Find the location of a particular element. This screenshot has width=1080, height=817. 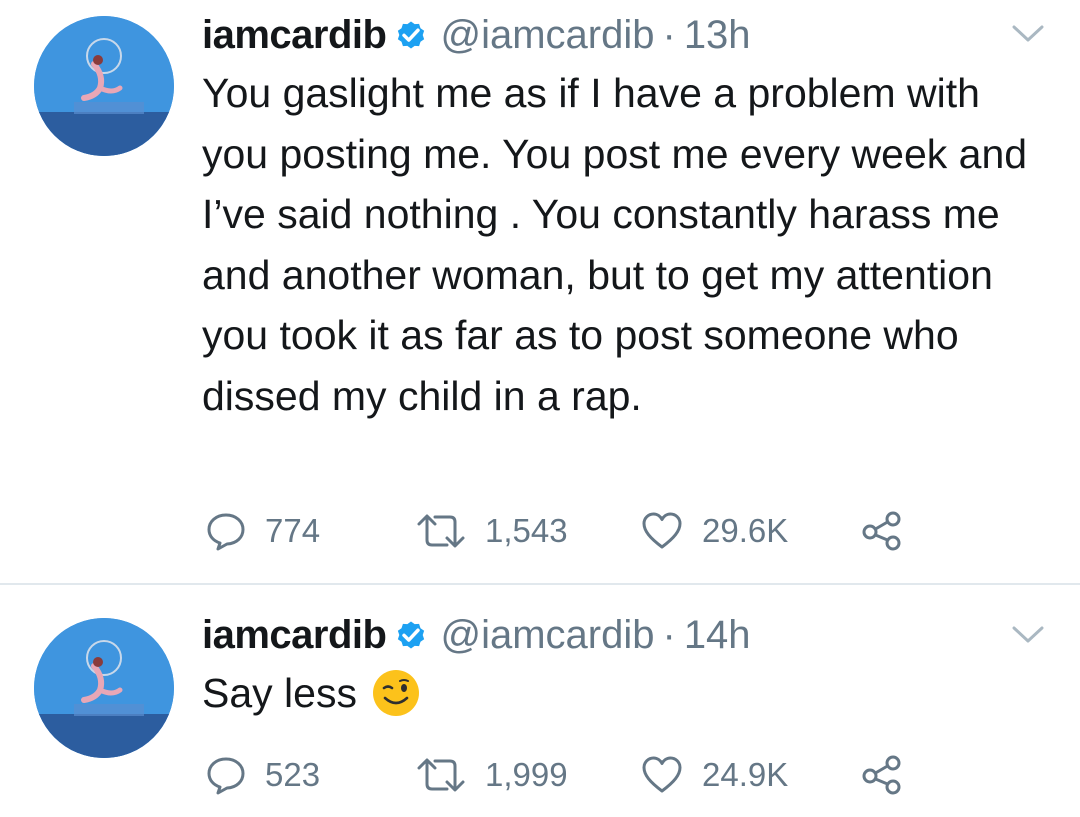

like-button: 29.6K is located at coordinates (714, 531).